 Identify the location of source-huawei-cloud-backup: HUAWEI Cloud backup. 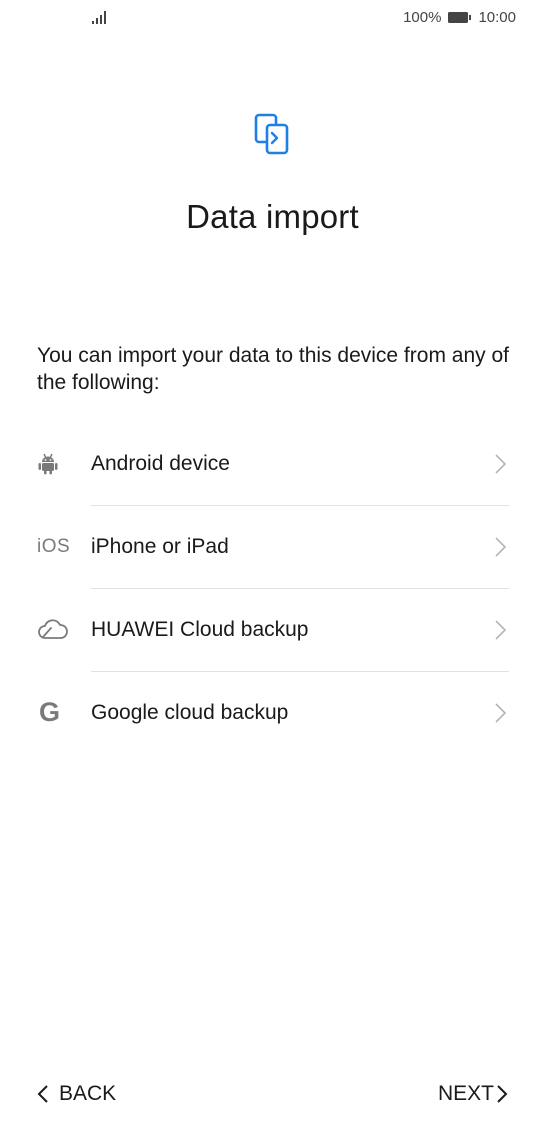
(273, 629).